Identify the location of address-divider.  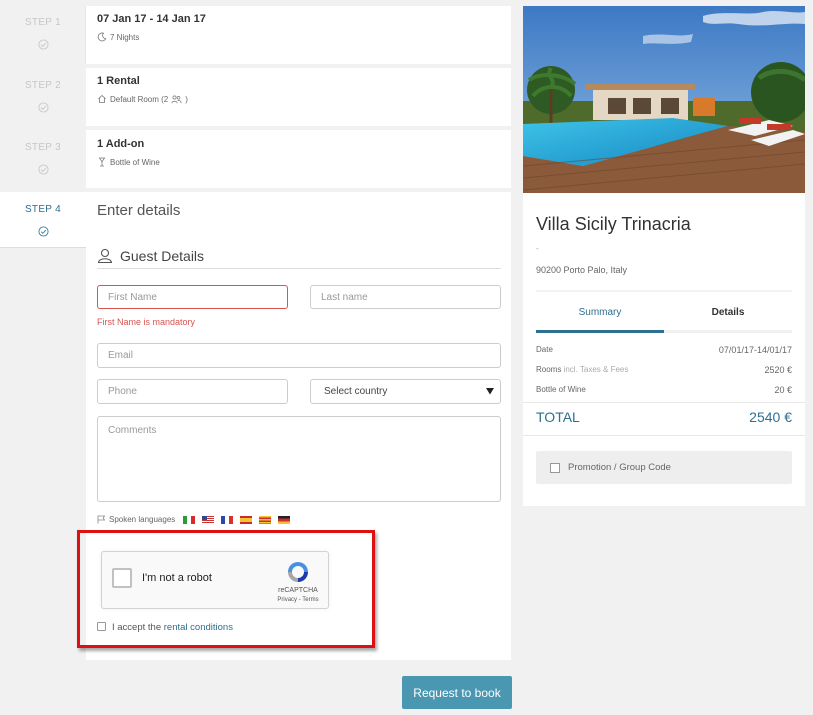
(664, 291).